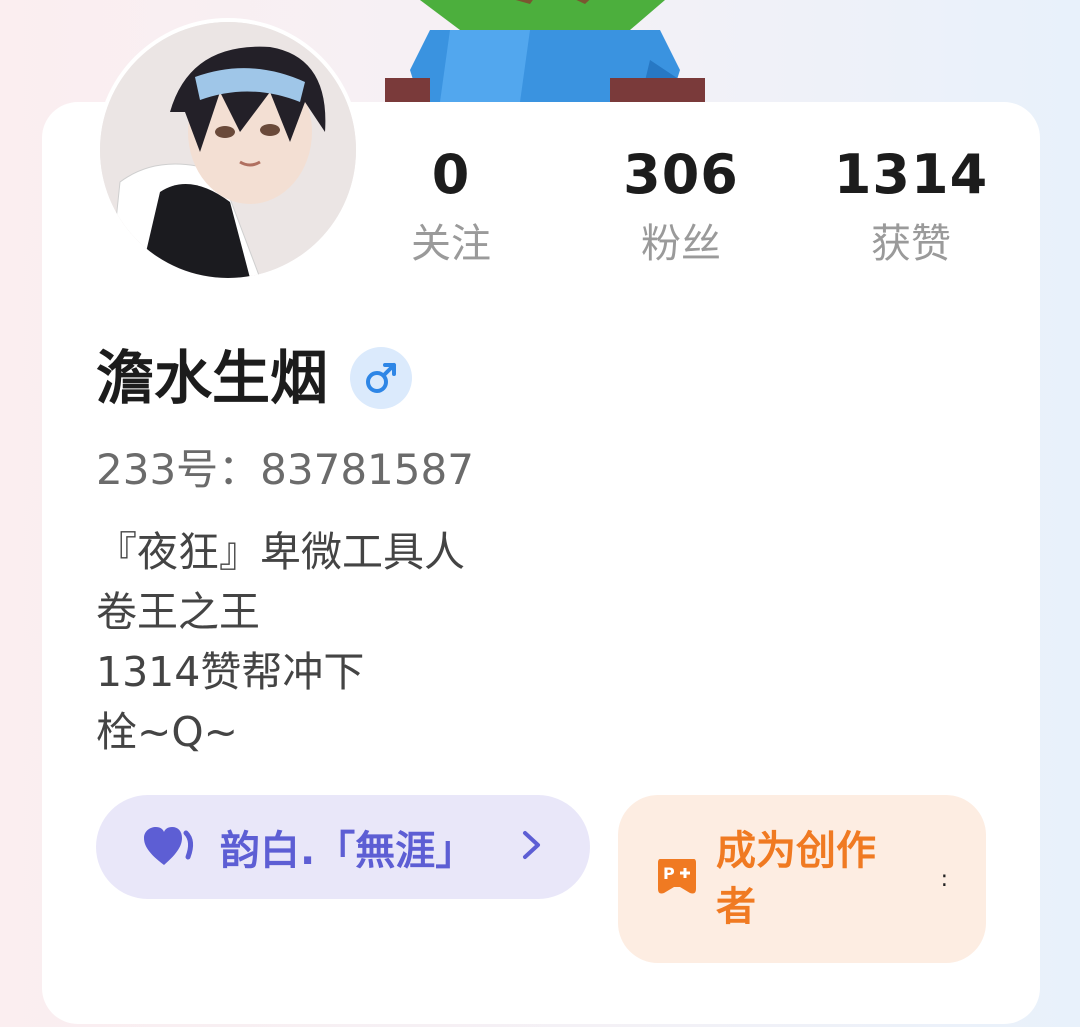 The image size is (1080, 1027). I want to click on bio-line: 卷王之王, so click(178, 612).